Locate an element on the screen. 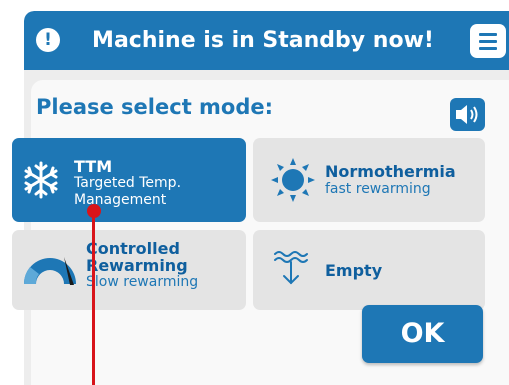 The width and height of the screenshot is (509, 385). mode-normothermia-button: Normothermia fast rewarming is located at coordinates (369, 180).